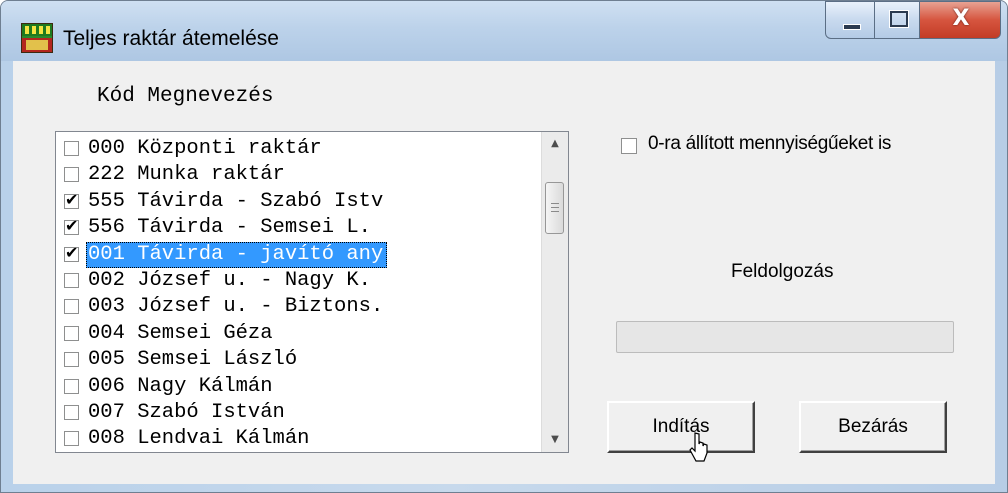  I want to click on list-item: 007 Szabó István, so click(298, 413).